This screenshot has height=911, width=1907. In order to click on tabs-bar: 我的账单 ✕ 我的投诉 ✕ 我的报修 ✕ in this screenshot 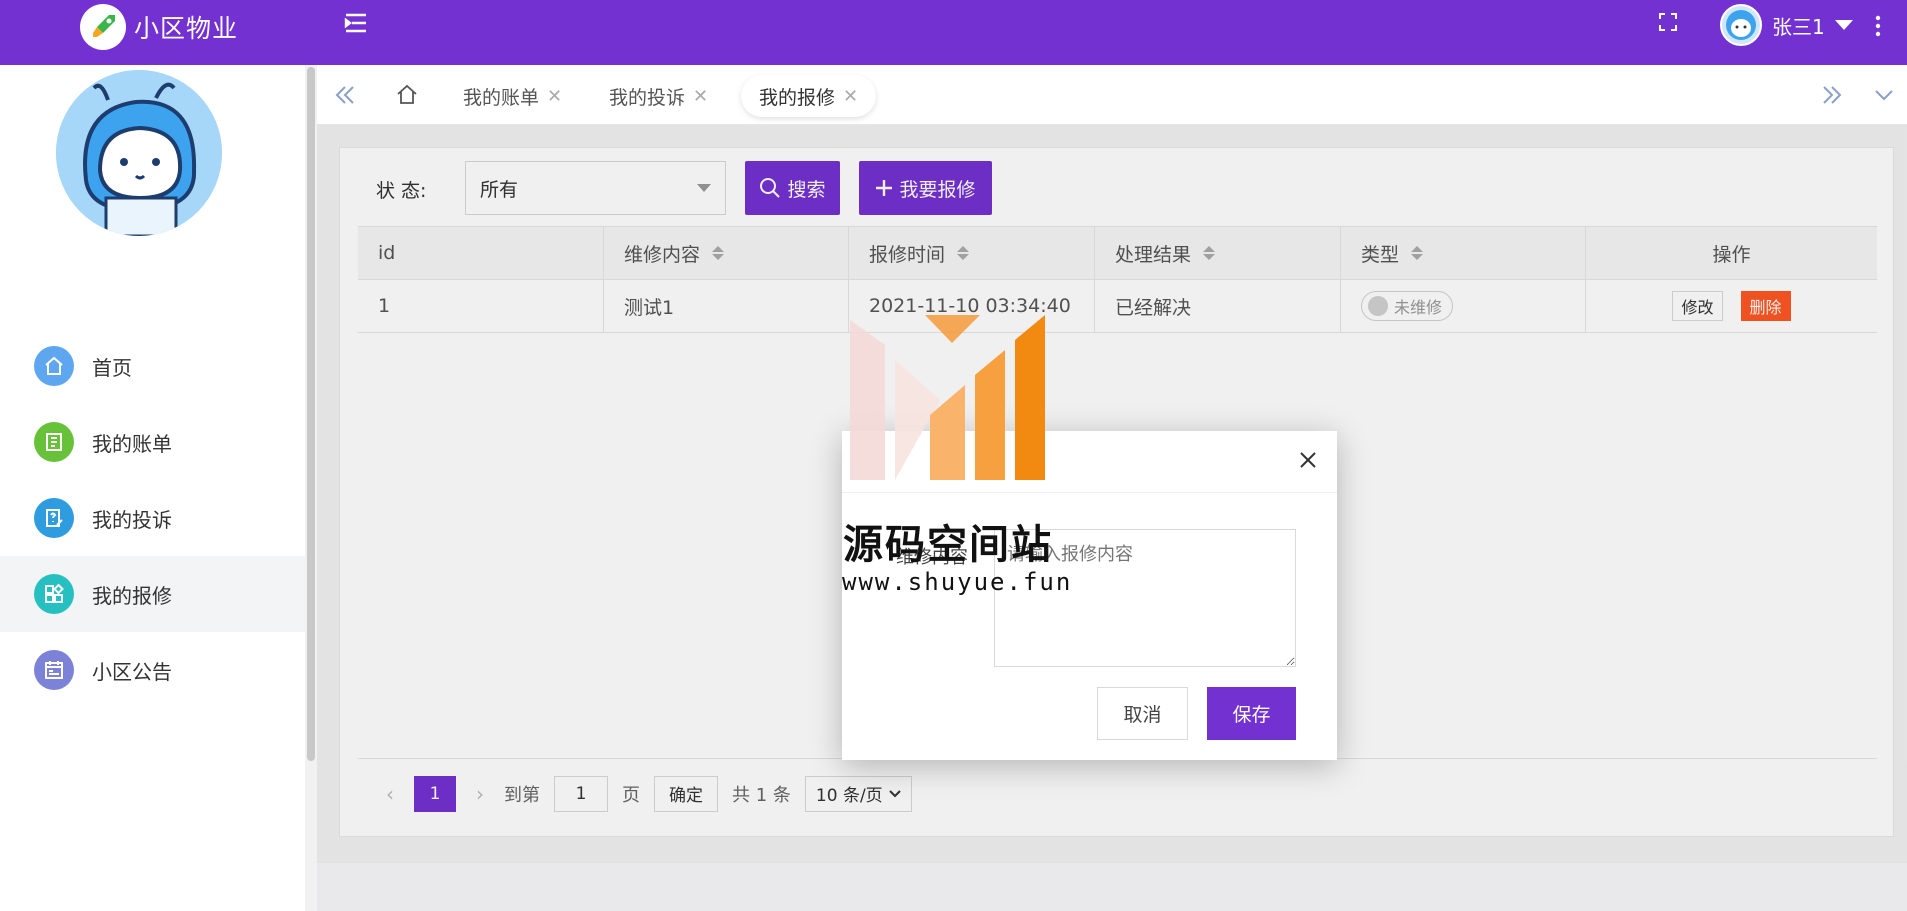, I will do `click(1112, 95)`.